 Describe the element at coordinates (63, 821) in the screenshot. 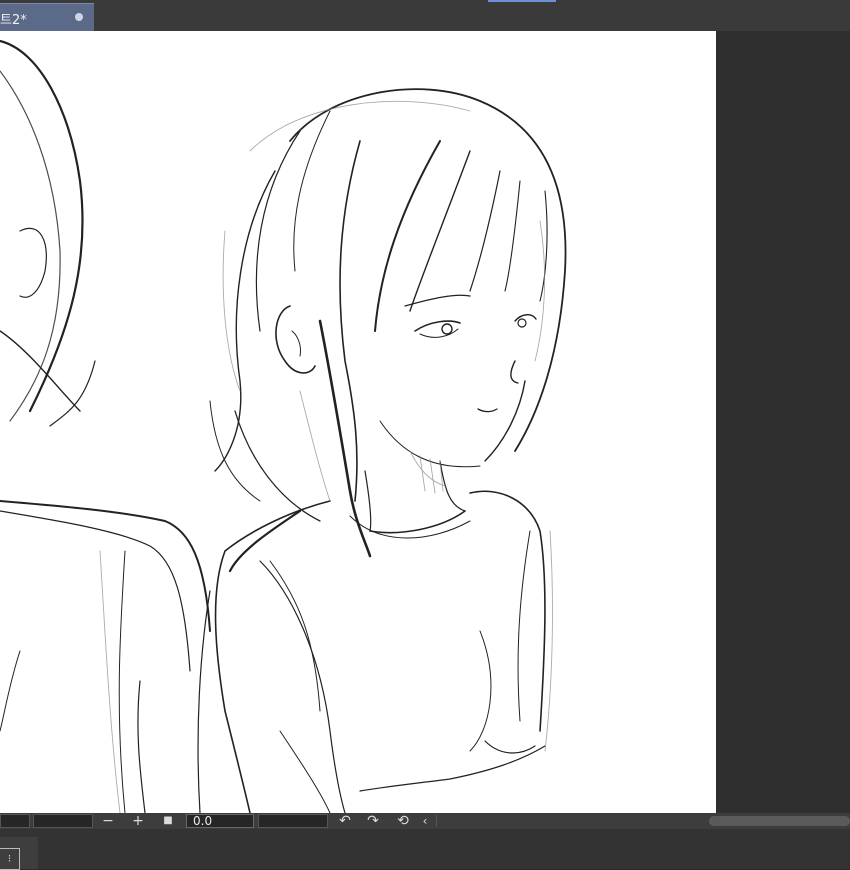

I see `zoom-slider` at that location.